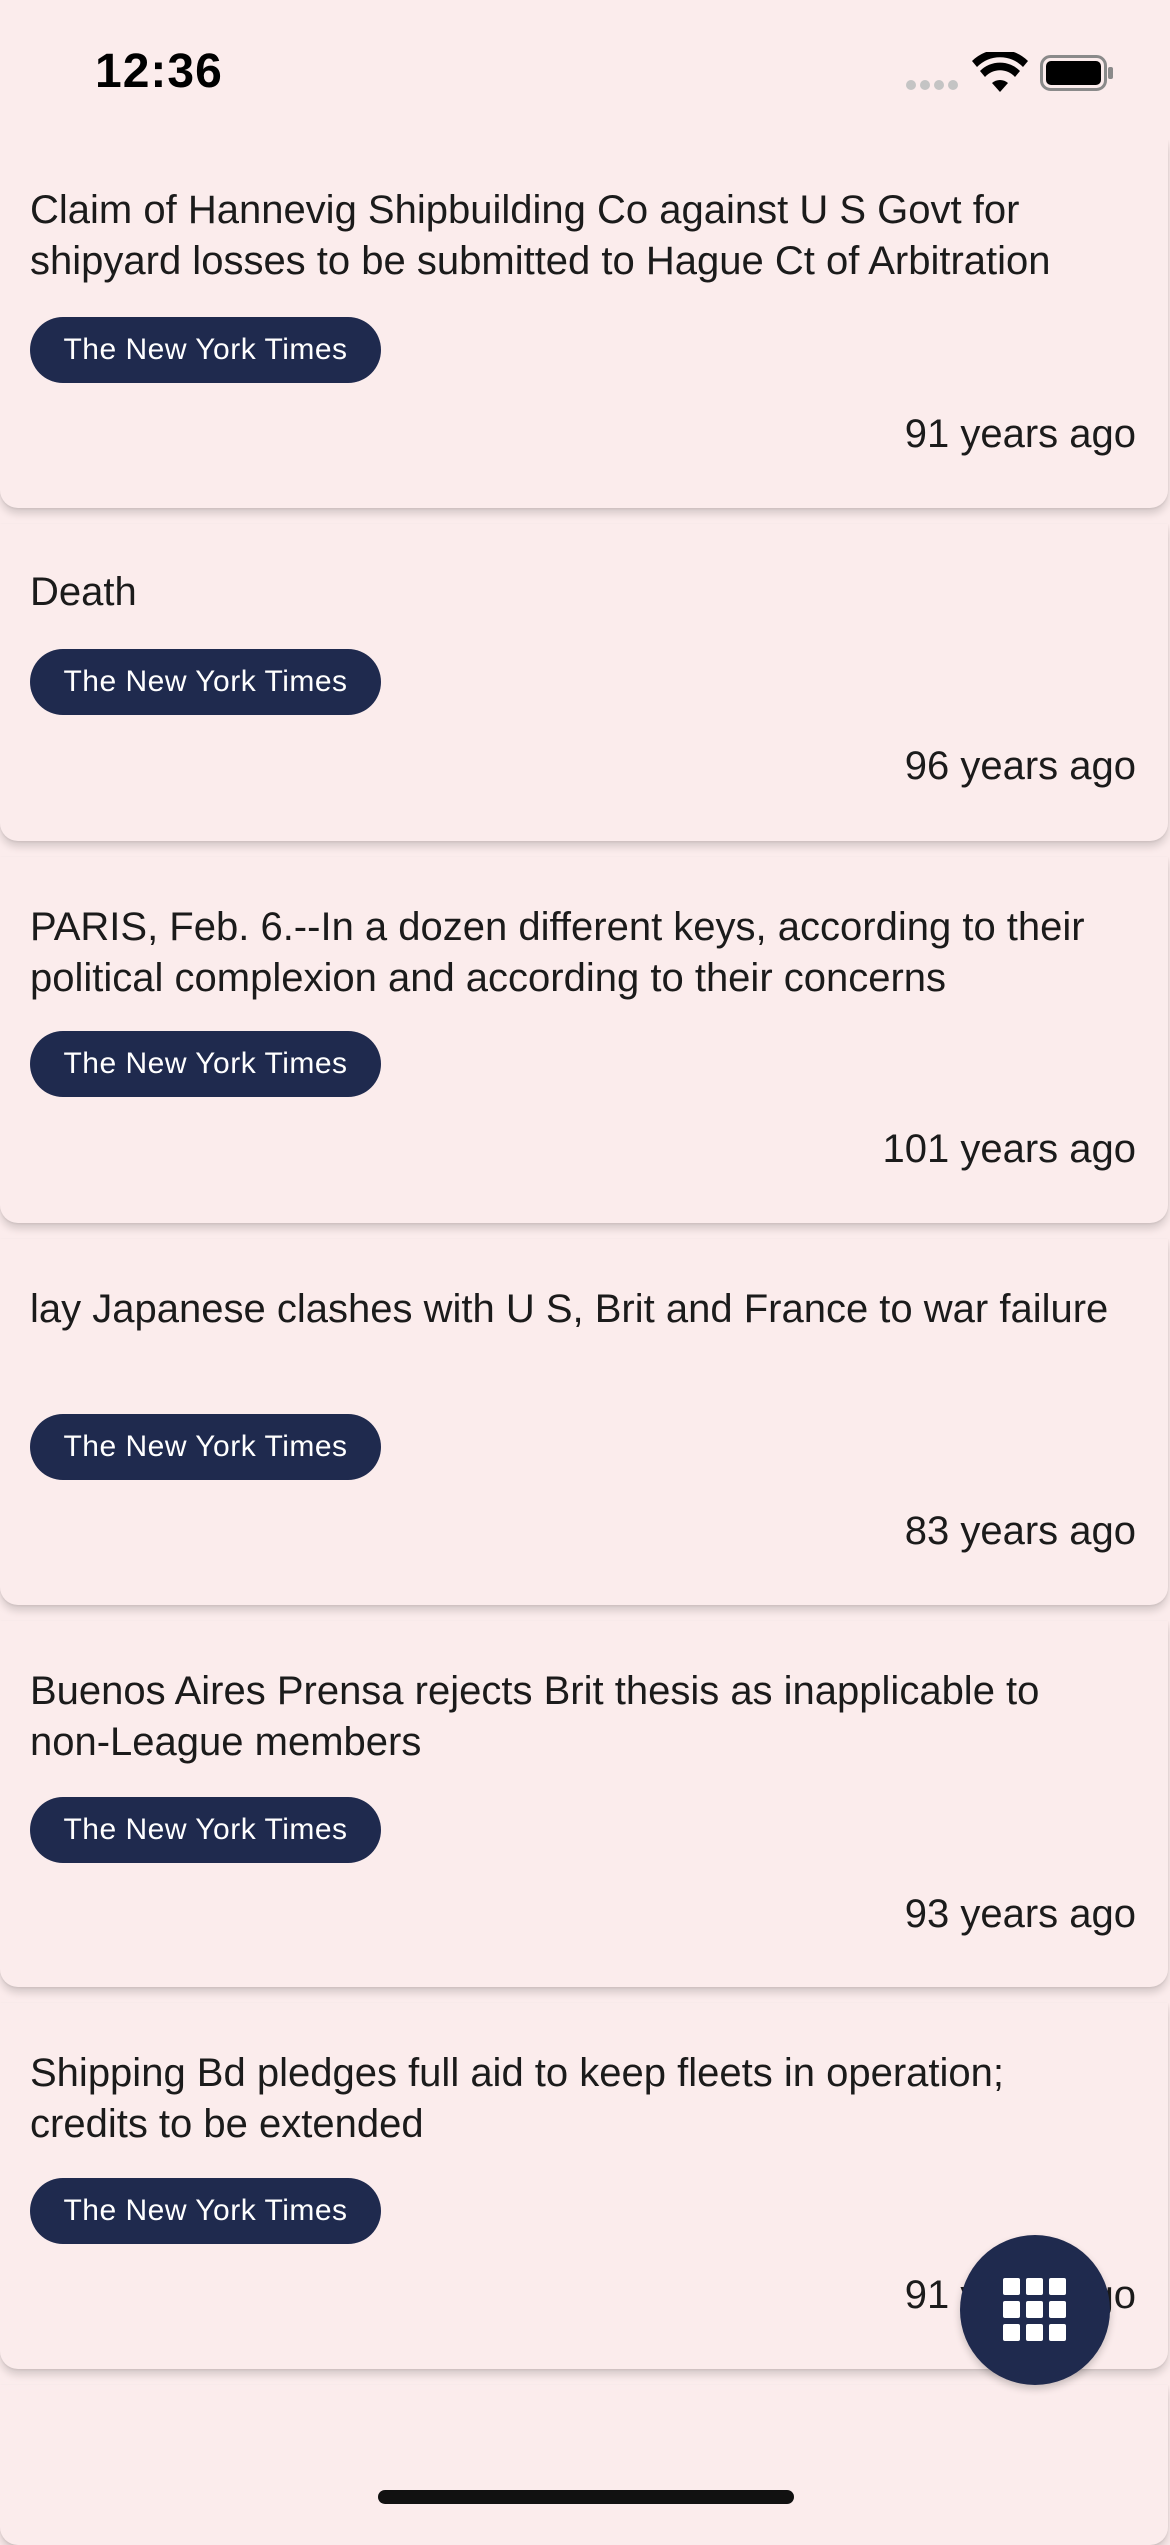 Image resolution: width=1170 pixels, height=2545 pixels. Describe the element at coordinates (585, 70) in the screenshot. I see `status-bar: 12:36` at that location.